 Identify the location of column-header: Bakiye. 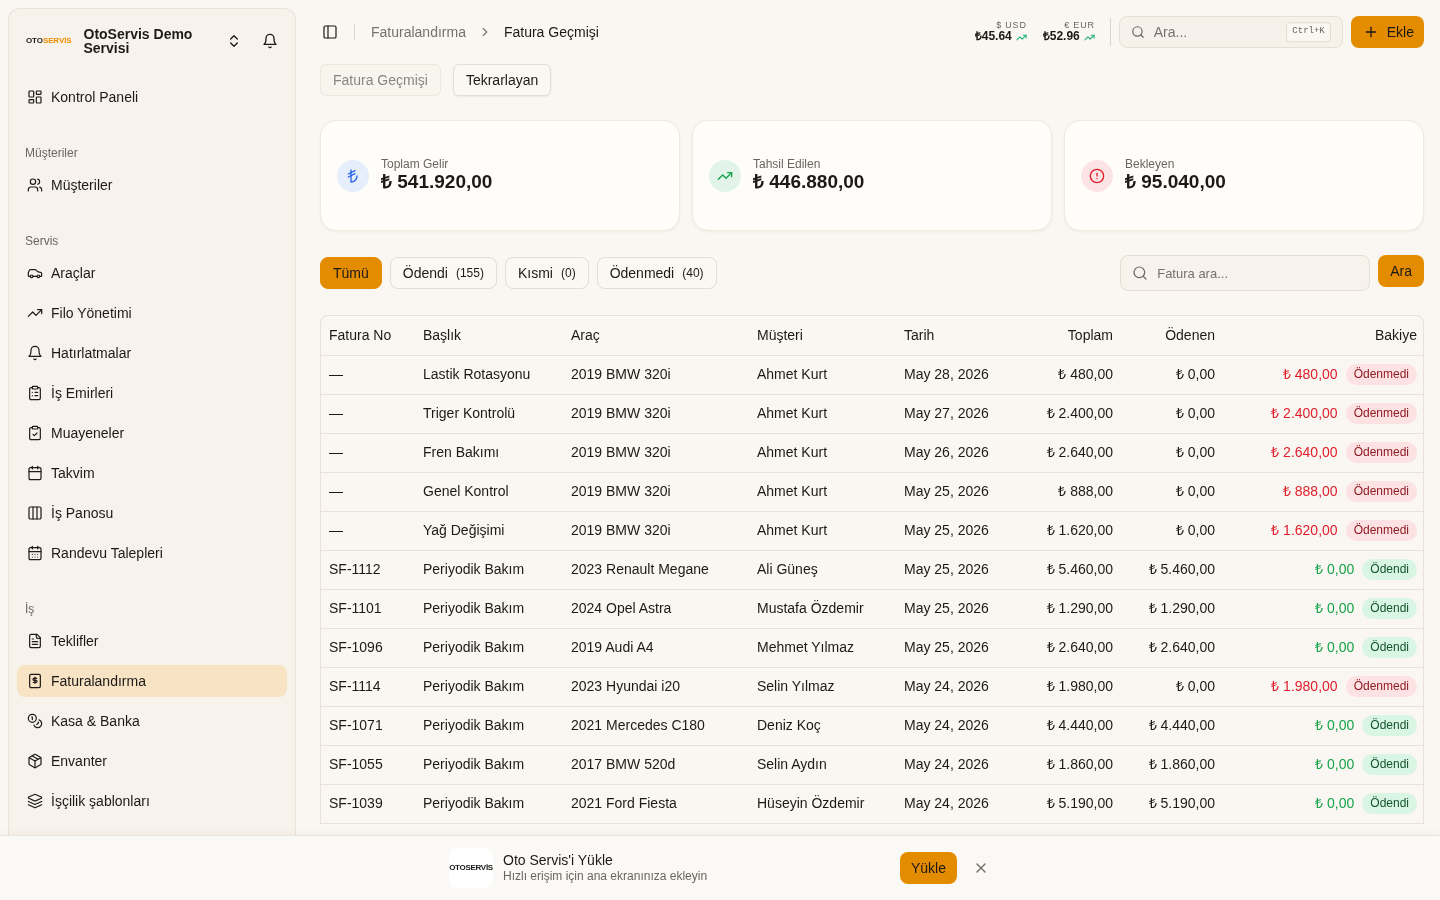
(1395, 335).